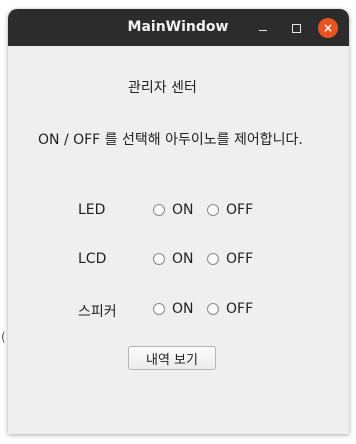 The height and width of the screenshot is (444, 356). I want to click on led-on-label: ON, so click(183, 210).